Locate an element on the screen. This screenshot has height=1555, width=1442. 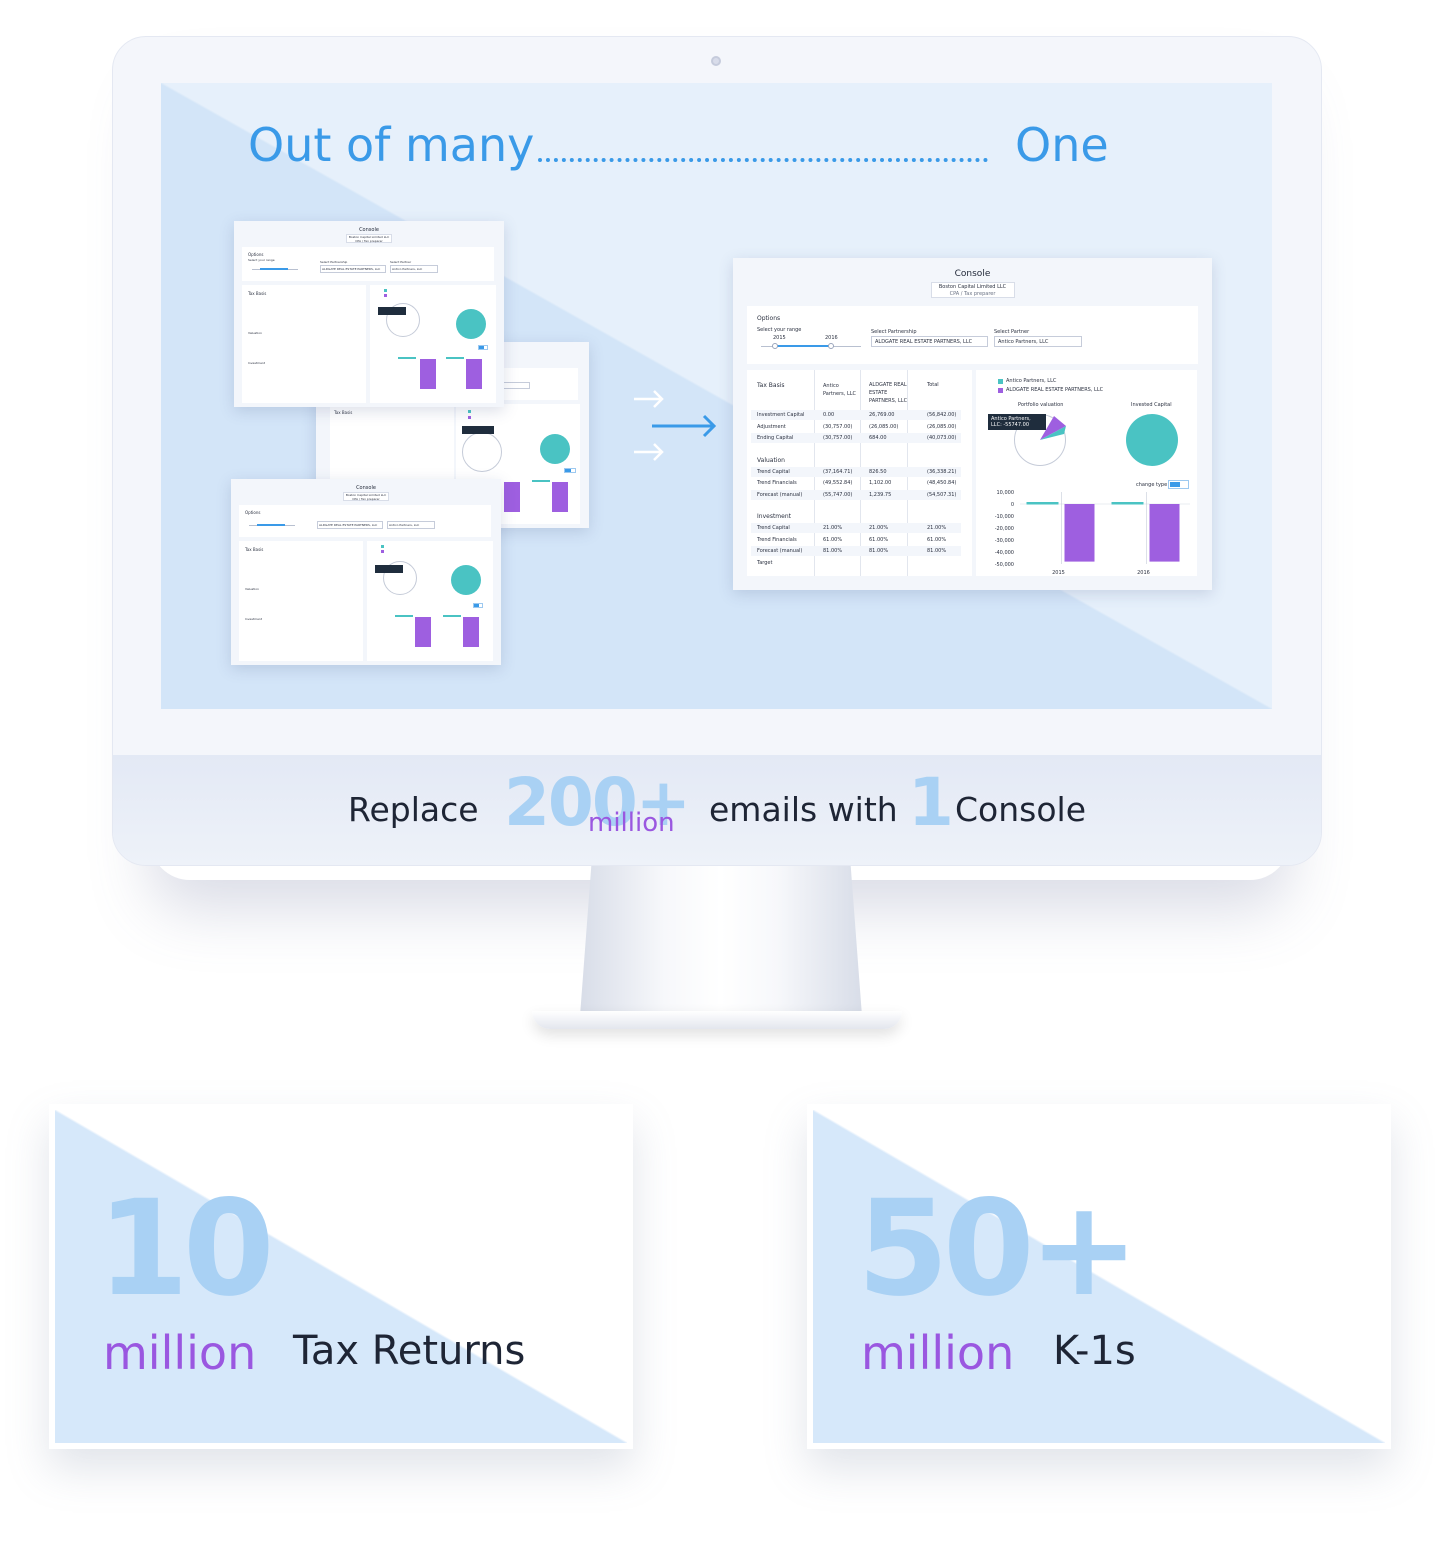
table-cell: (49,552.84) is located at coordinates (838, 483).